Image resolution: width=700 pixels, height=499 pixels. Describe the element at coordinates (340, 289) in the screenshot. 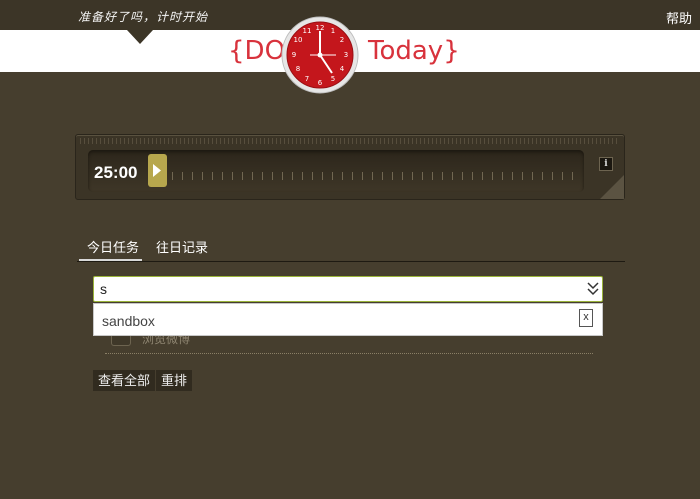

I see `task-input` at that location.